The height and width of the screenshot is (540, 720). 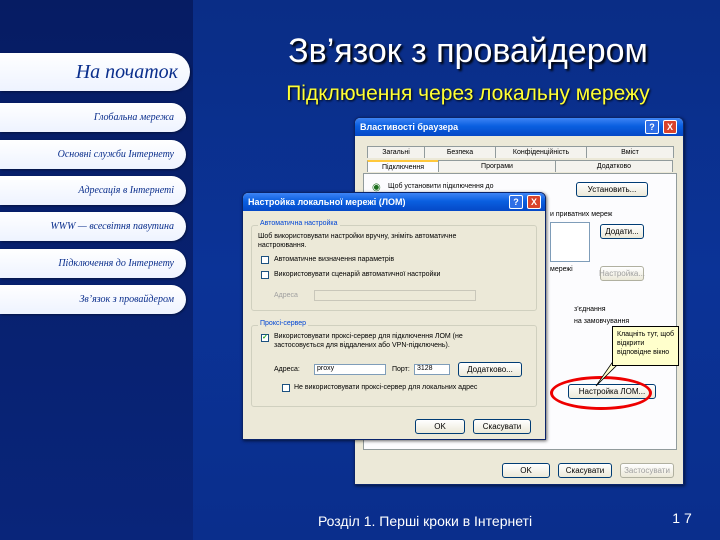 What do you see at coordinates (299, 223) in the screenshot?
I see `auto-group-label: Автоматична настройка` at bounding box center [299, 223].